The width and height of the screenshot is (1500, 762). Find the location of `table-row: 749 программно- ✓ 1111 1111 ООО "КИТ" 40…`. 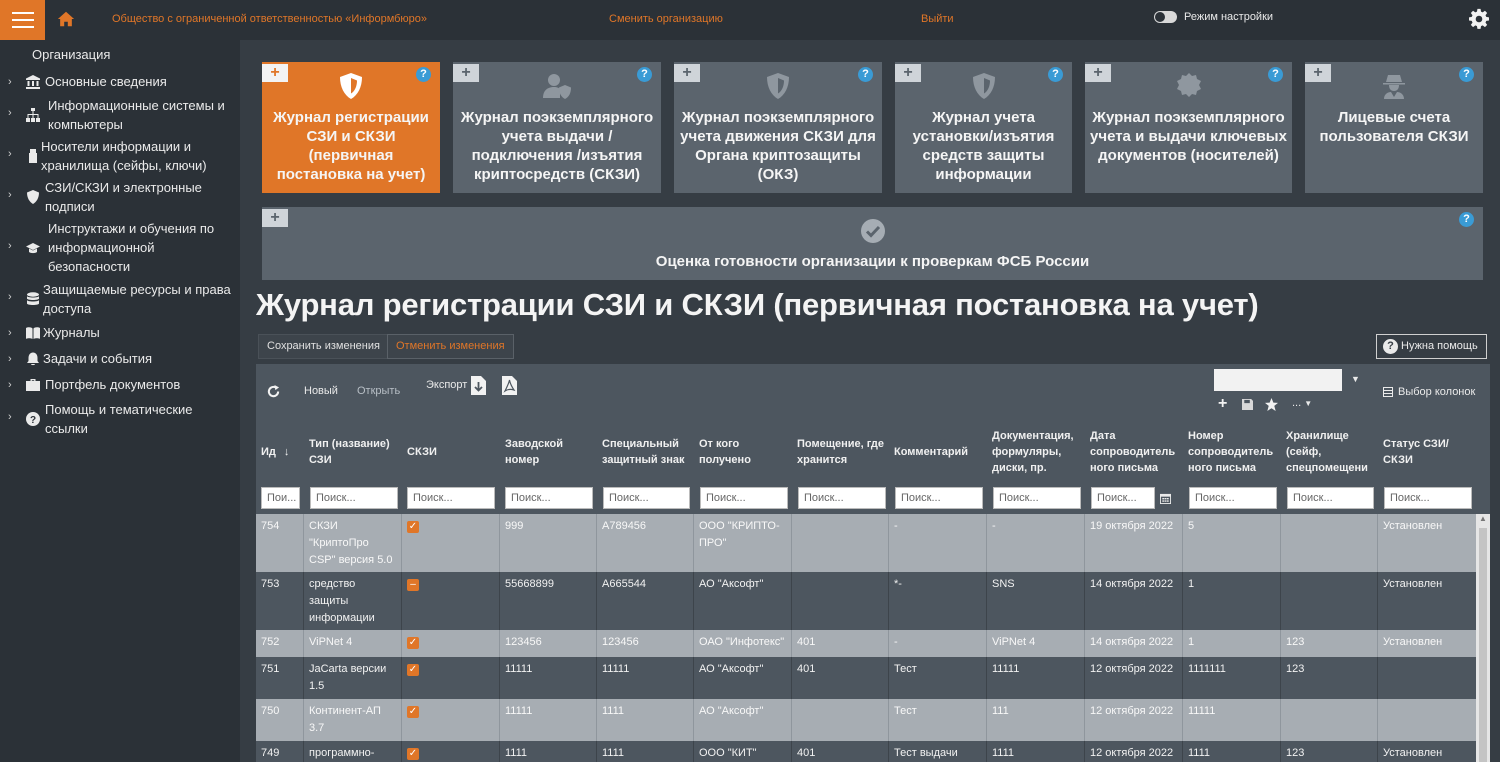

table-row: 749 программно- ✓ 1111 1111 ООО "КИТ" 40… is located at coordinates (866, 751).